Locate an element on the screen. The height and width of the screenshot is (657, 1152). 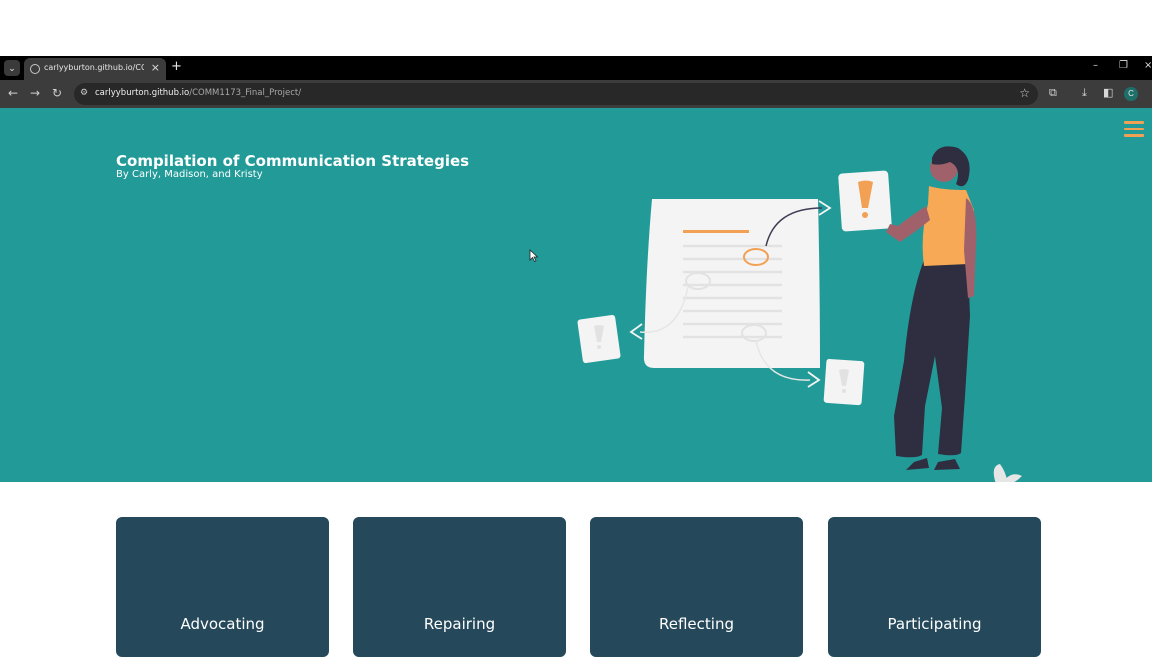
globe-icon is located at coordinates (35, 69).